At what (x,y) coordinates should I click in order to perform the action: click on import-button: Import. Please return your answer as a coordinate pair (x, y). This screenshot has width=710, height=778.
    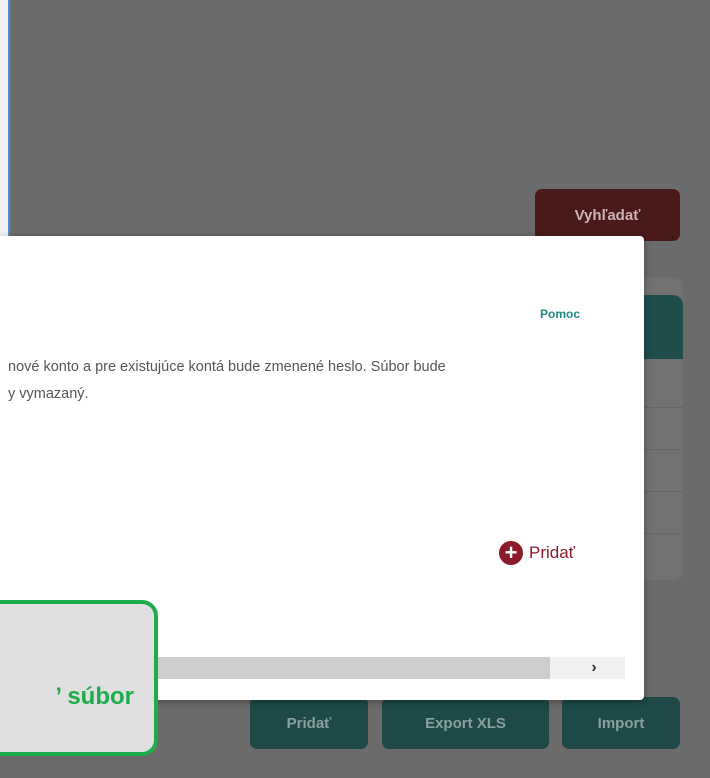
    Looking at the image, I should click on (621, 723).